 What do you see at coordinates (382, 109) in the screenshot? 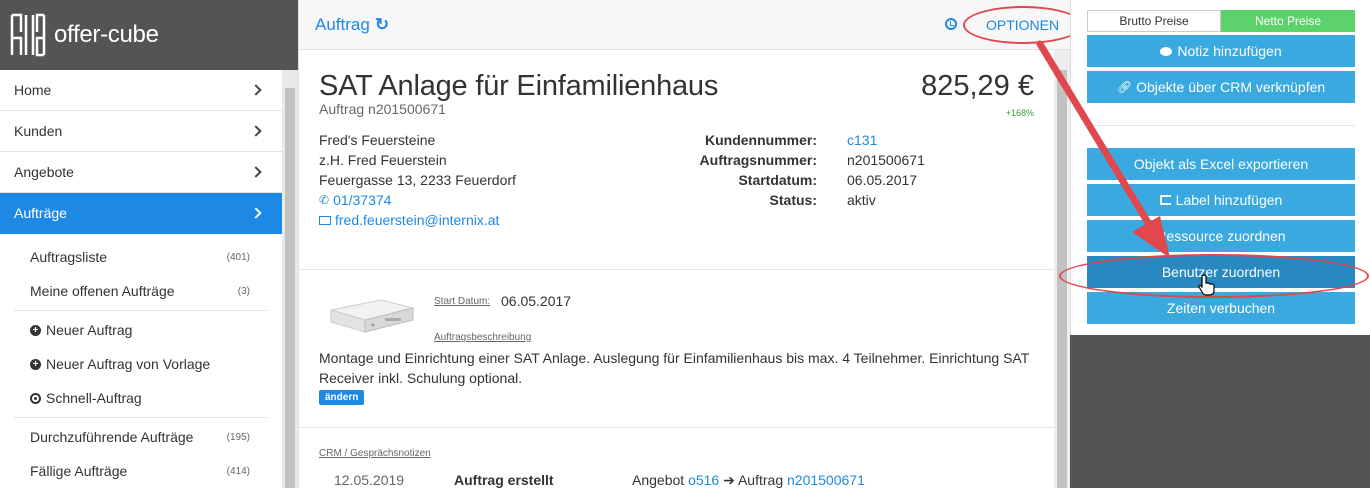
I see `order-number: Auftrag n201500671` at bounding box center [382, 109].